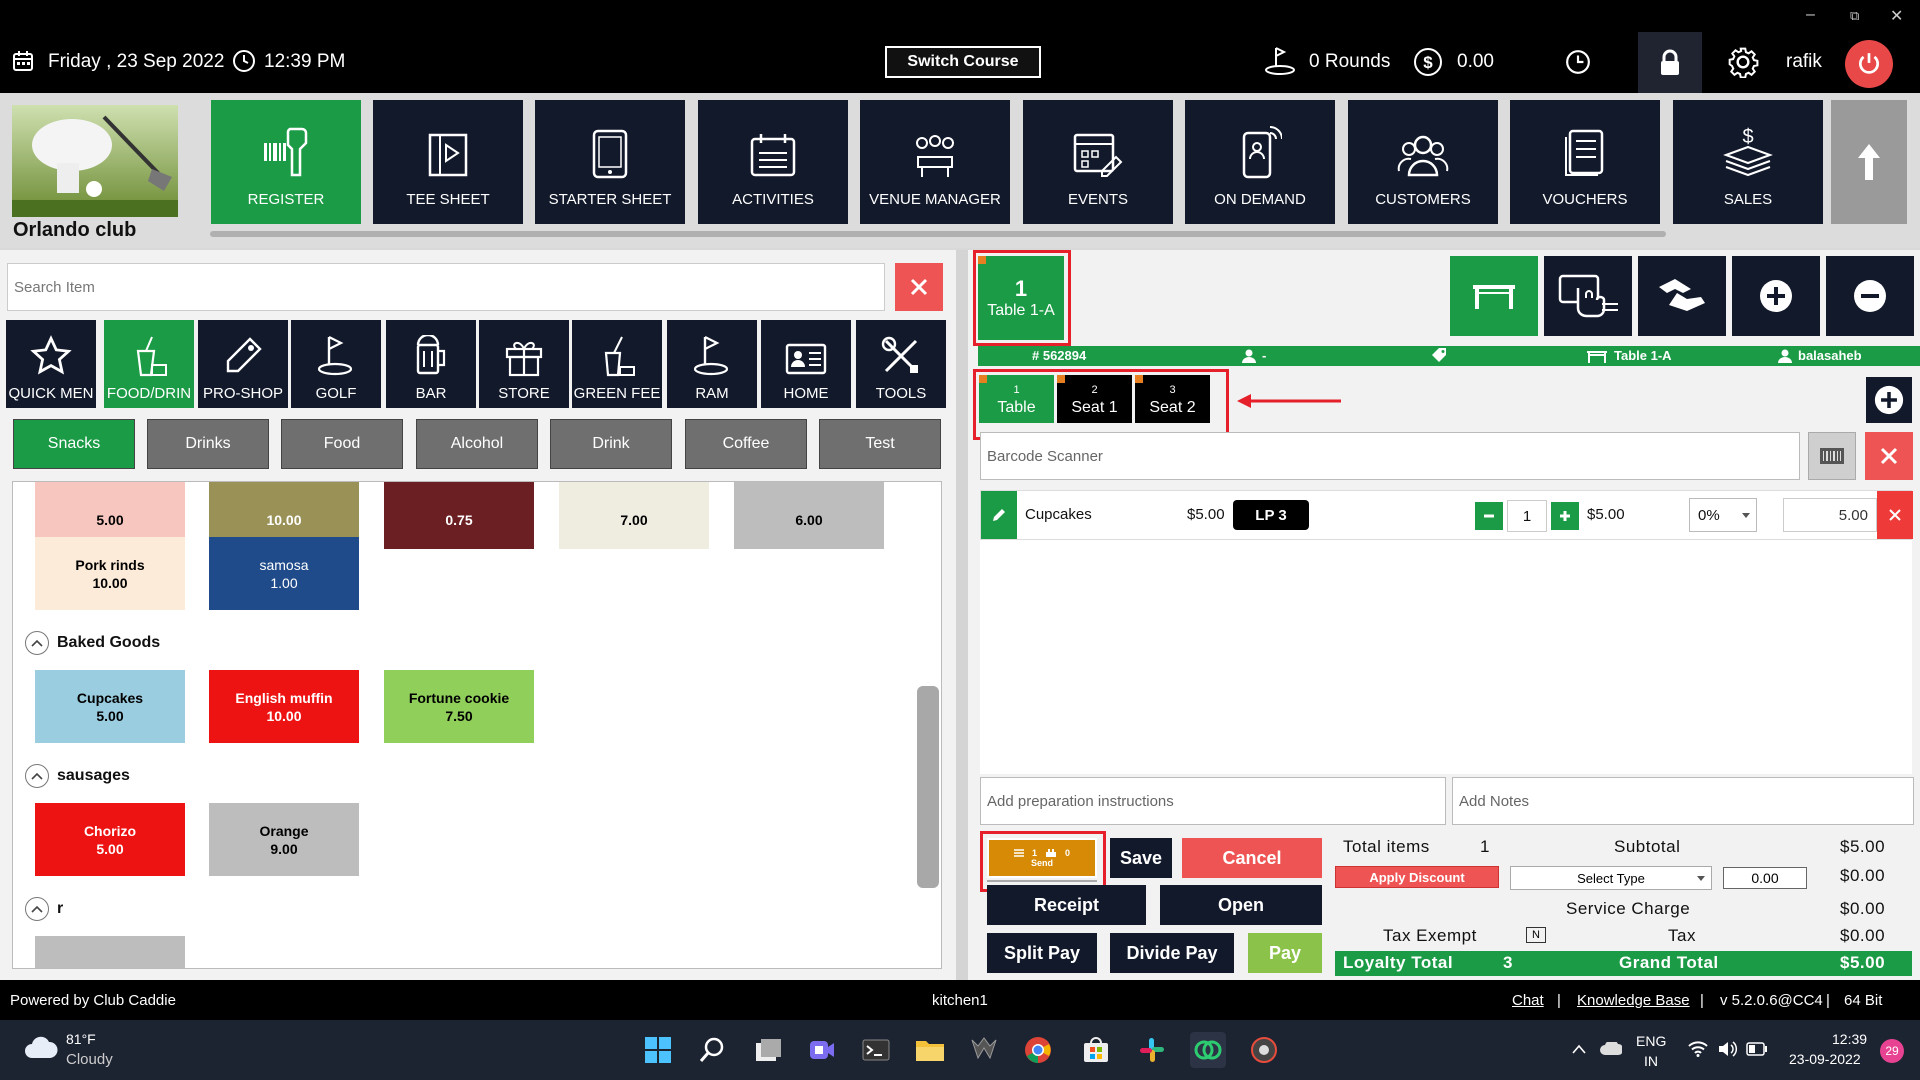 The height and width of the screenshot is (1080, 1920). Describe the element at coordinates (1042, 953) in the screenshot. I see `split-pay-button: Split Pay` at that location.